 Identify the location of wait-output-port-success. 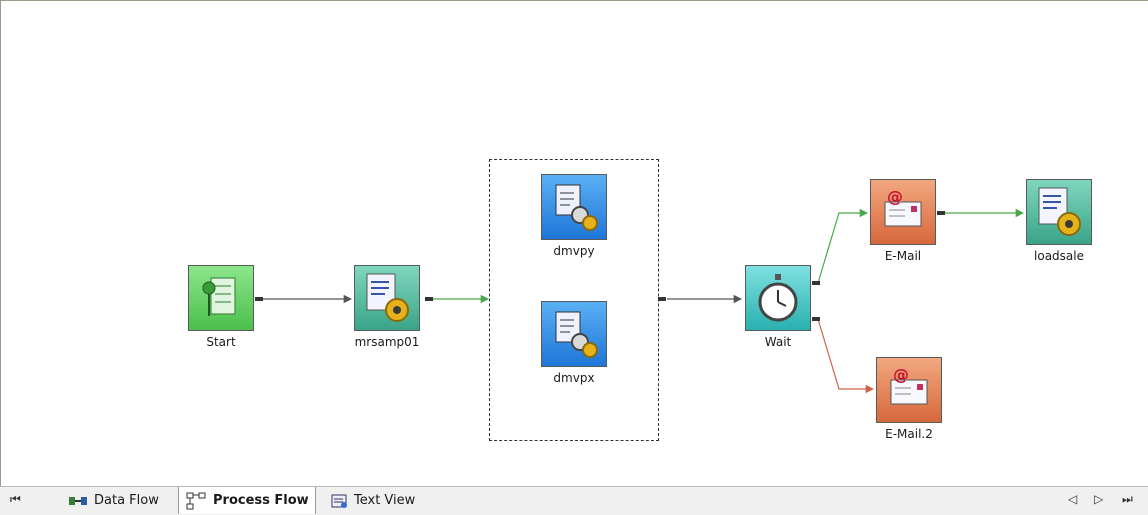
(816, 283).